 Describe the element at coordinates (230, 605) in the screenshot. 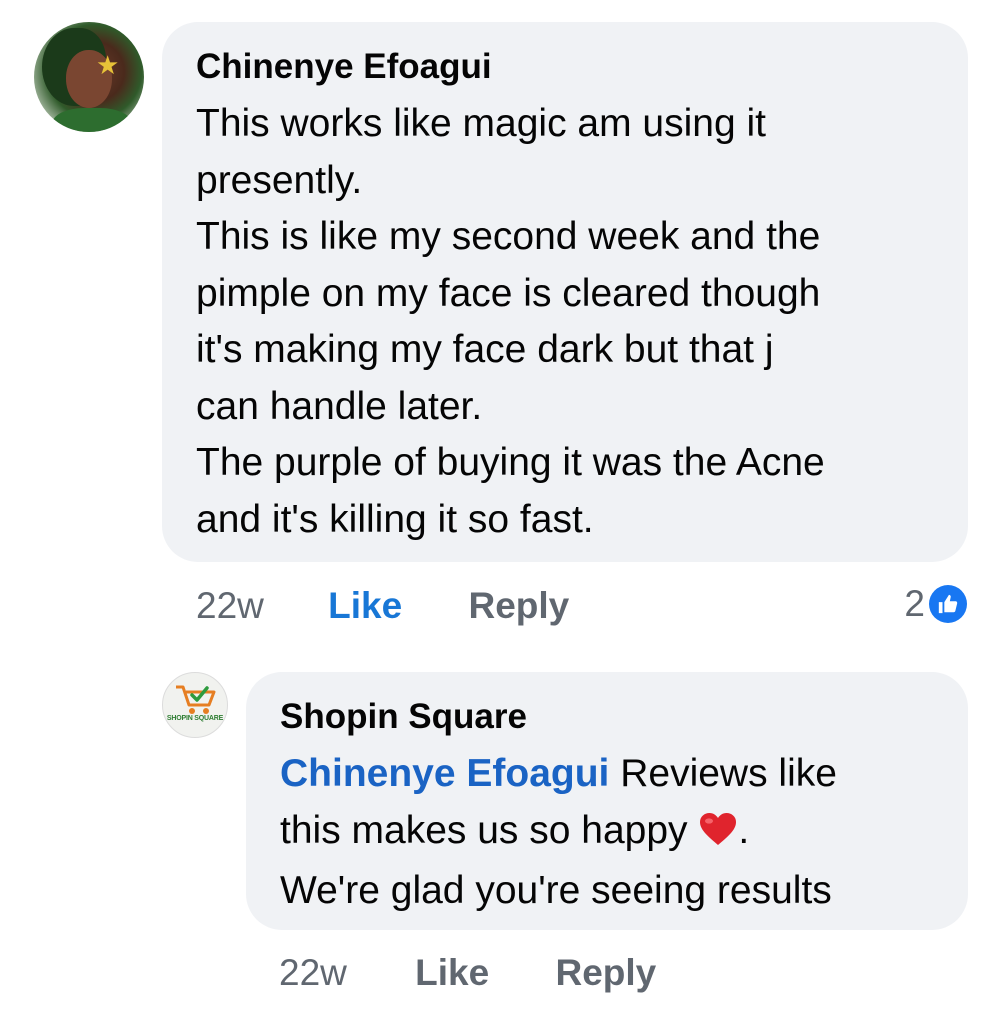

I see `comment-timestamp: 22w` at that location.